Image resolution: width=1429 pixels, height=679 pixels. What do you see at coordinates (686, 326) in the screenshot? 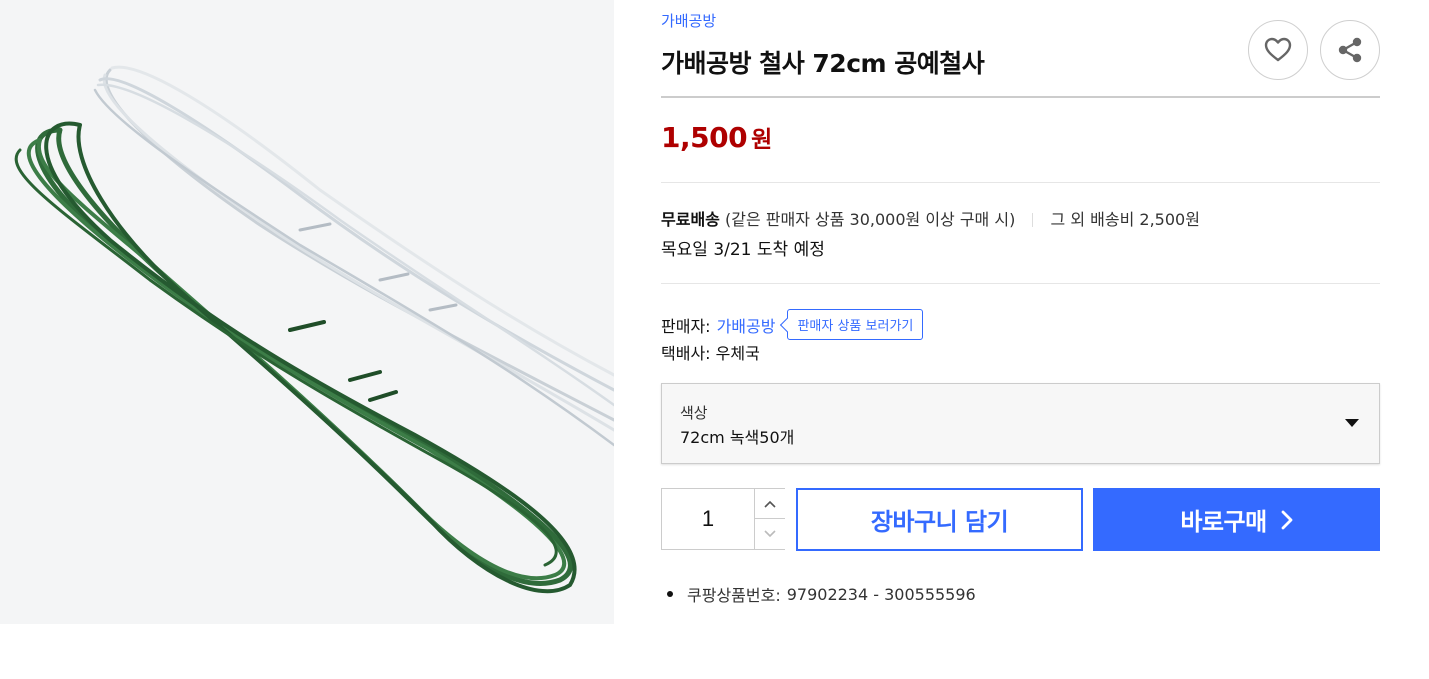
I see `seller-label: 판매자:` at bounding box center [686, 326].